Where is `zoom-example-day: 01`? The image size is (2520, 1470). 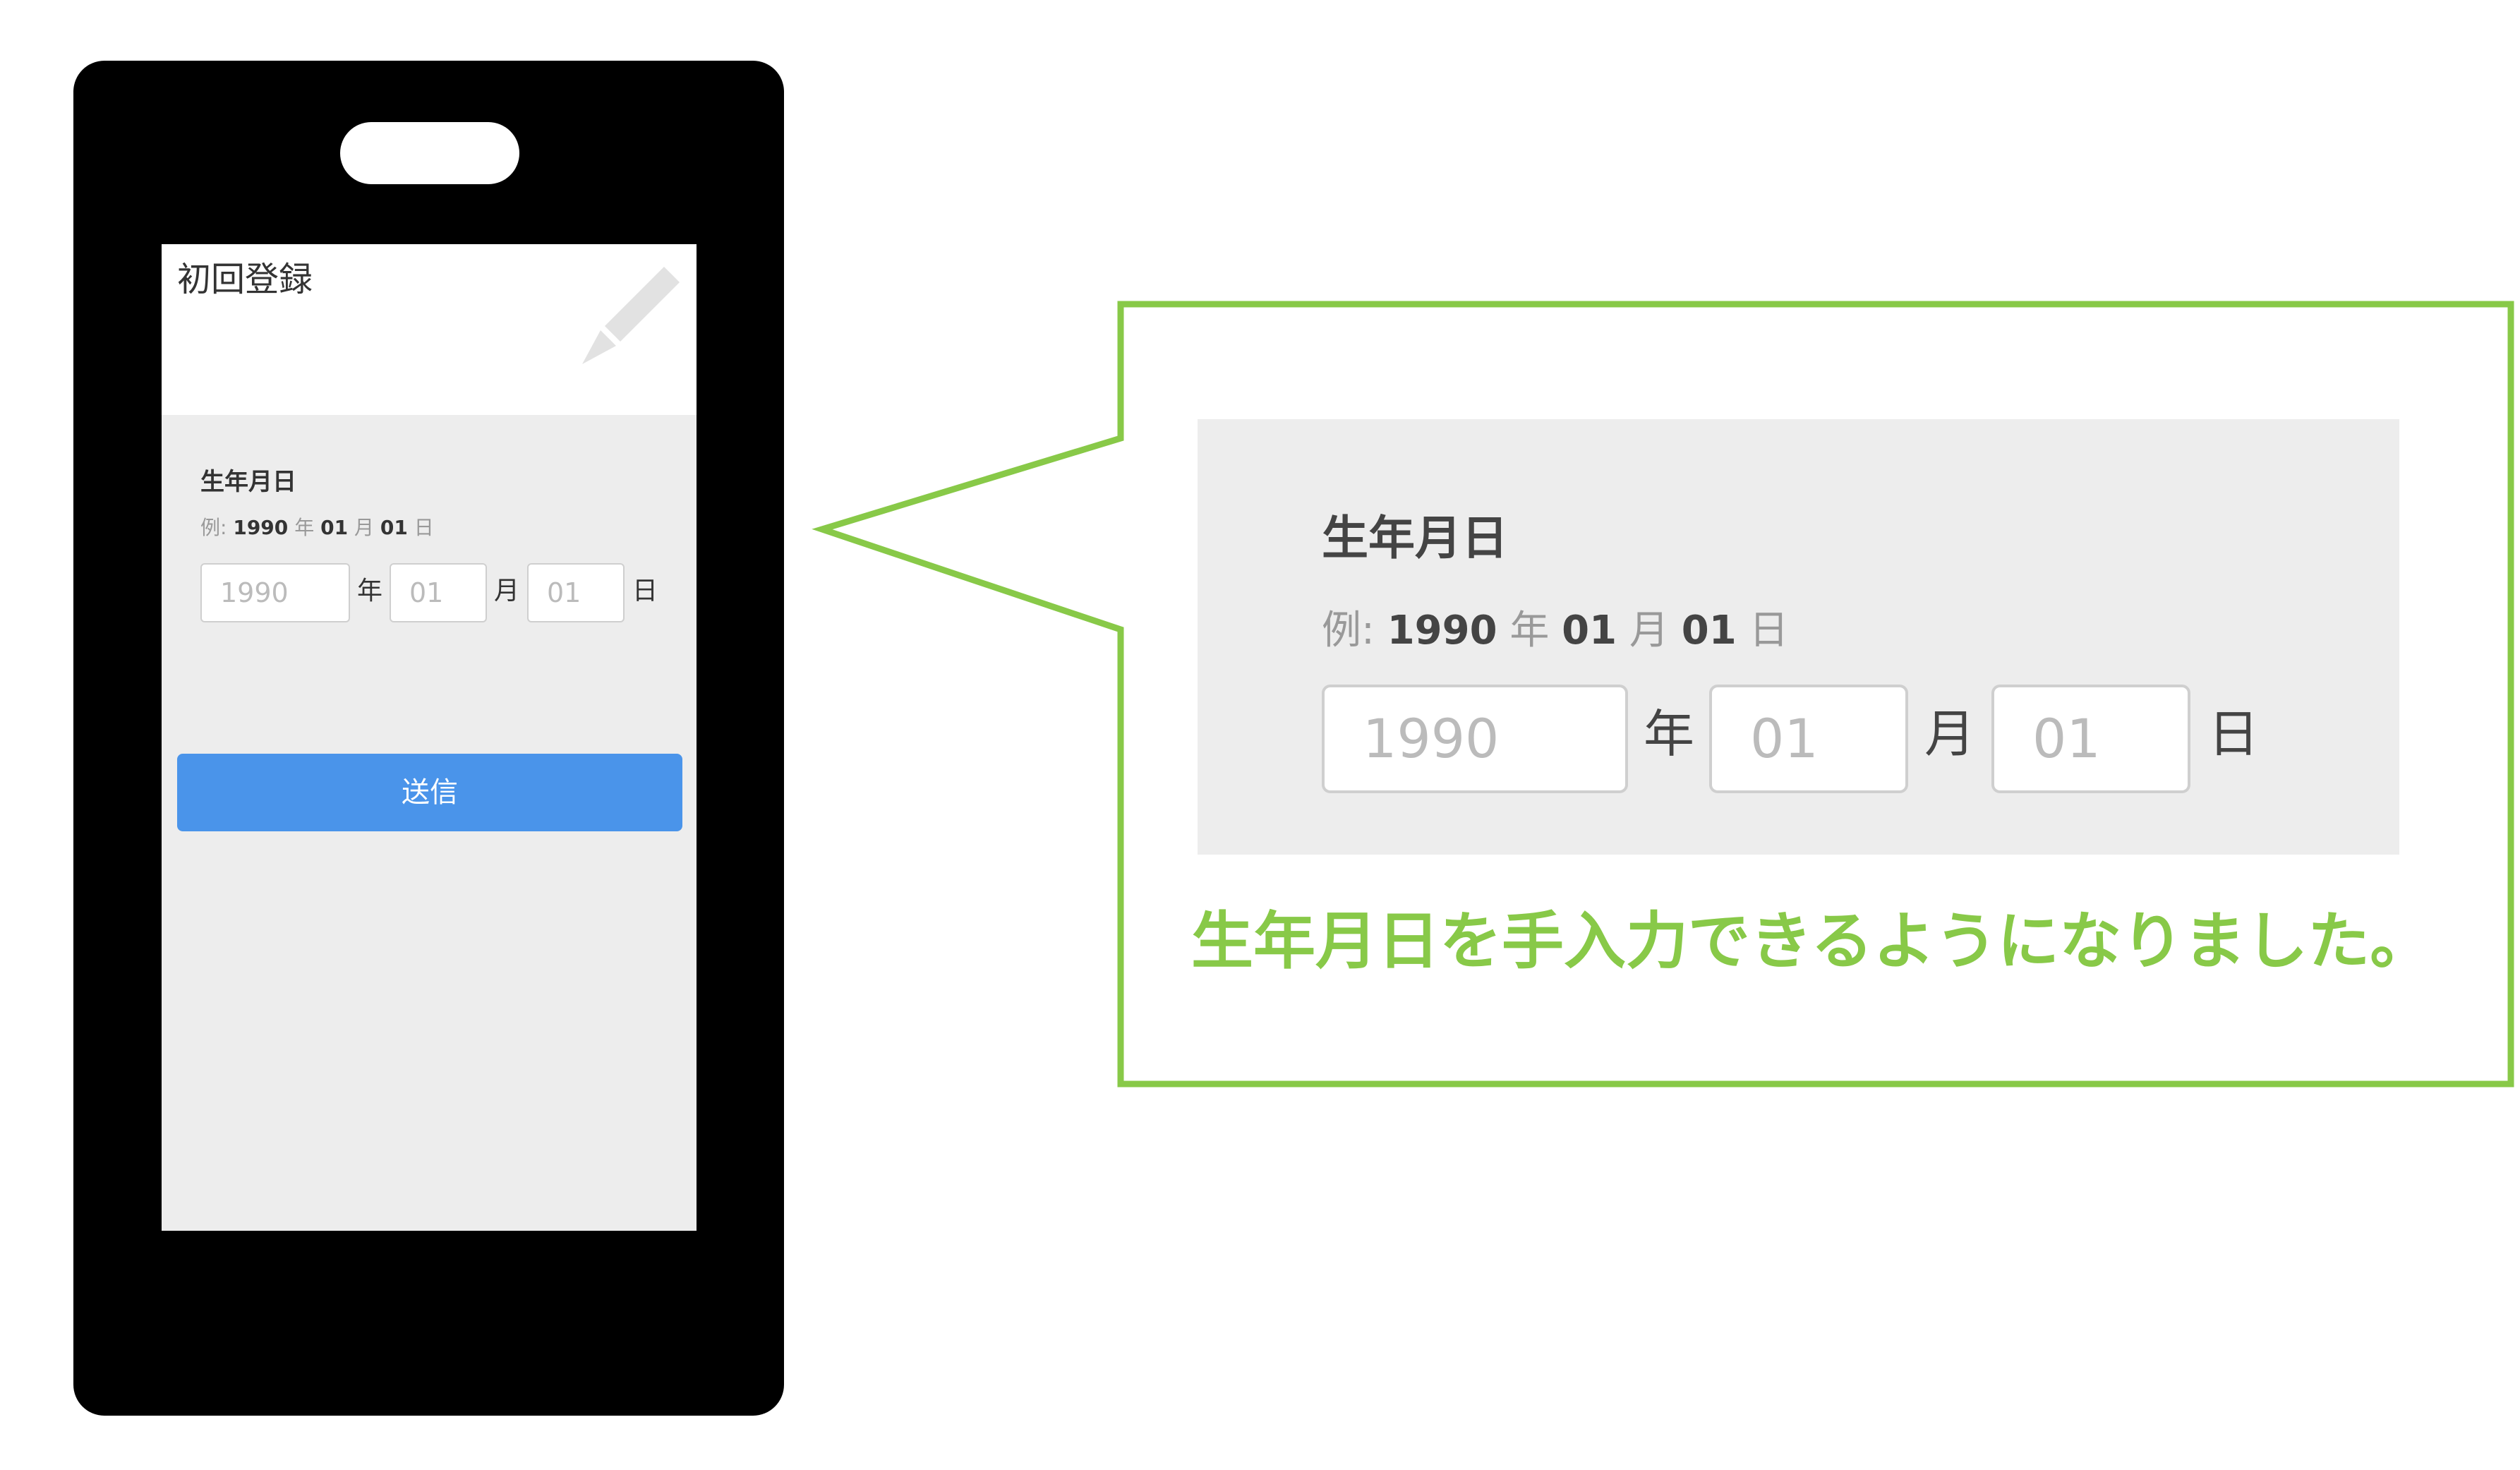
zoom-example-day: 01 is located at coordinates (1709, 630).